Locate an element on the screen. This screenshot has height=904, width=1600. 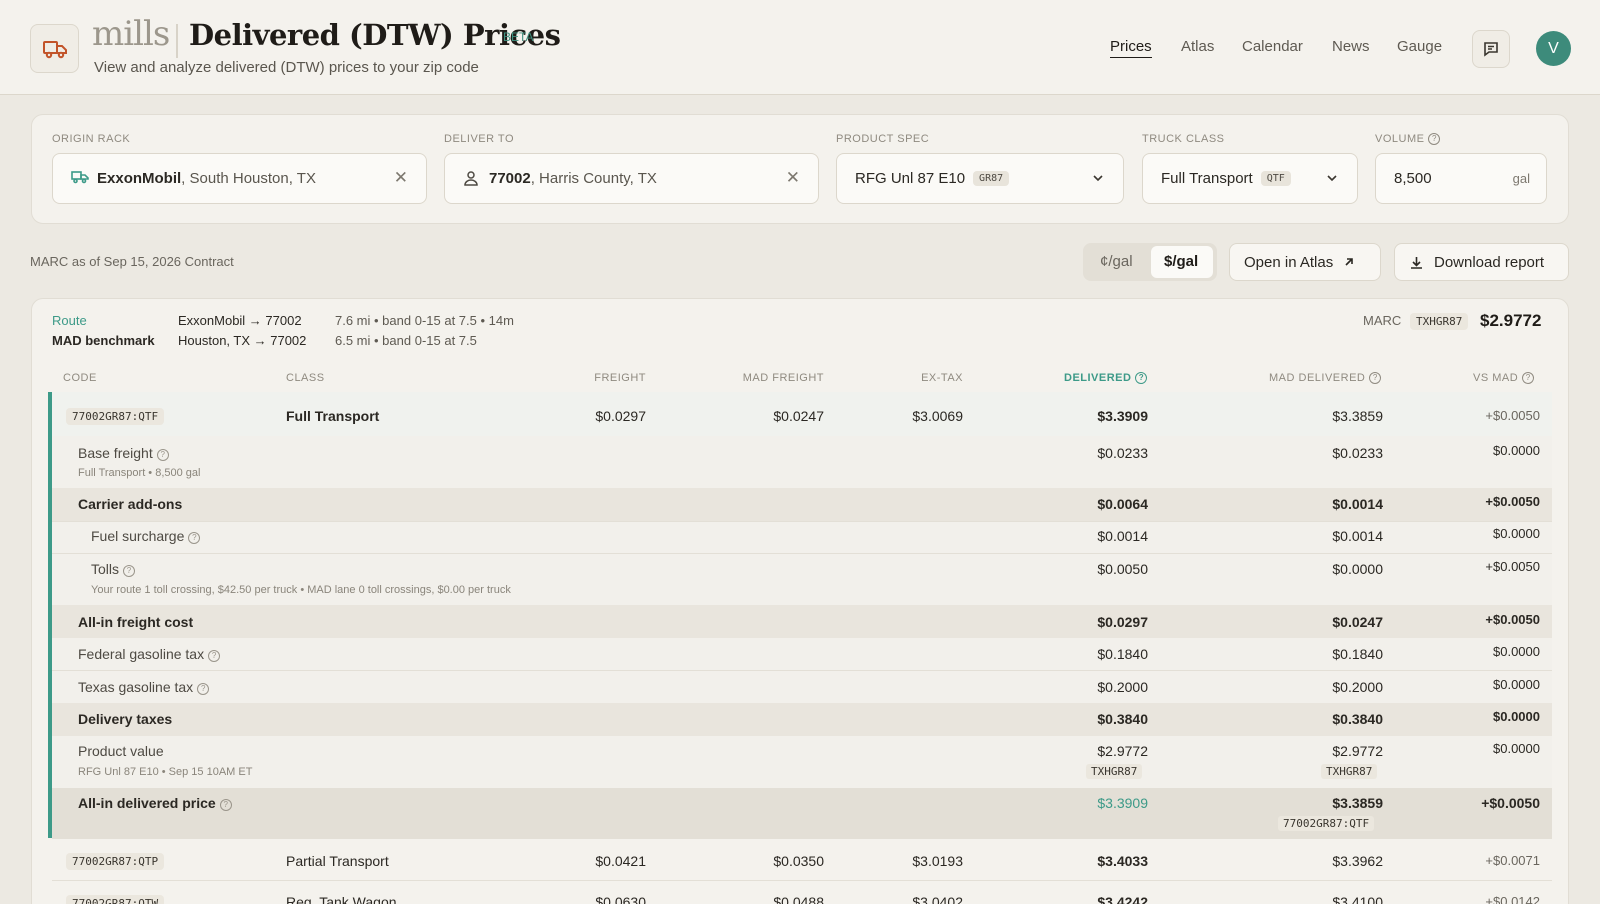
breakdown-delivered: $3.3909 is located at coordinates (1122, 803).